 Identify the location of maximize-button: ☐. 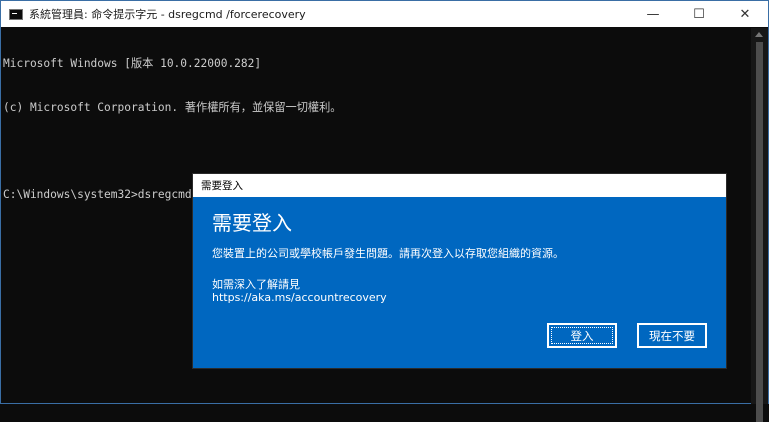
(699, 14).